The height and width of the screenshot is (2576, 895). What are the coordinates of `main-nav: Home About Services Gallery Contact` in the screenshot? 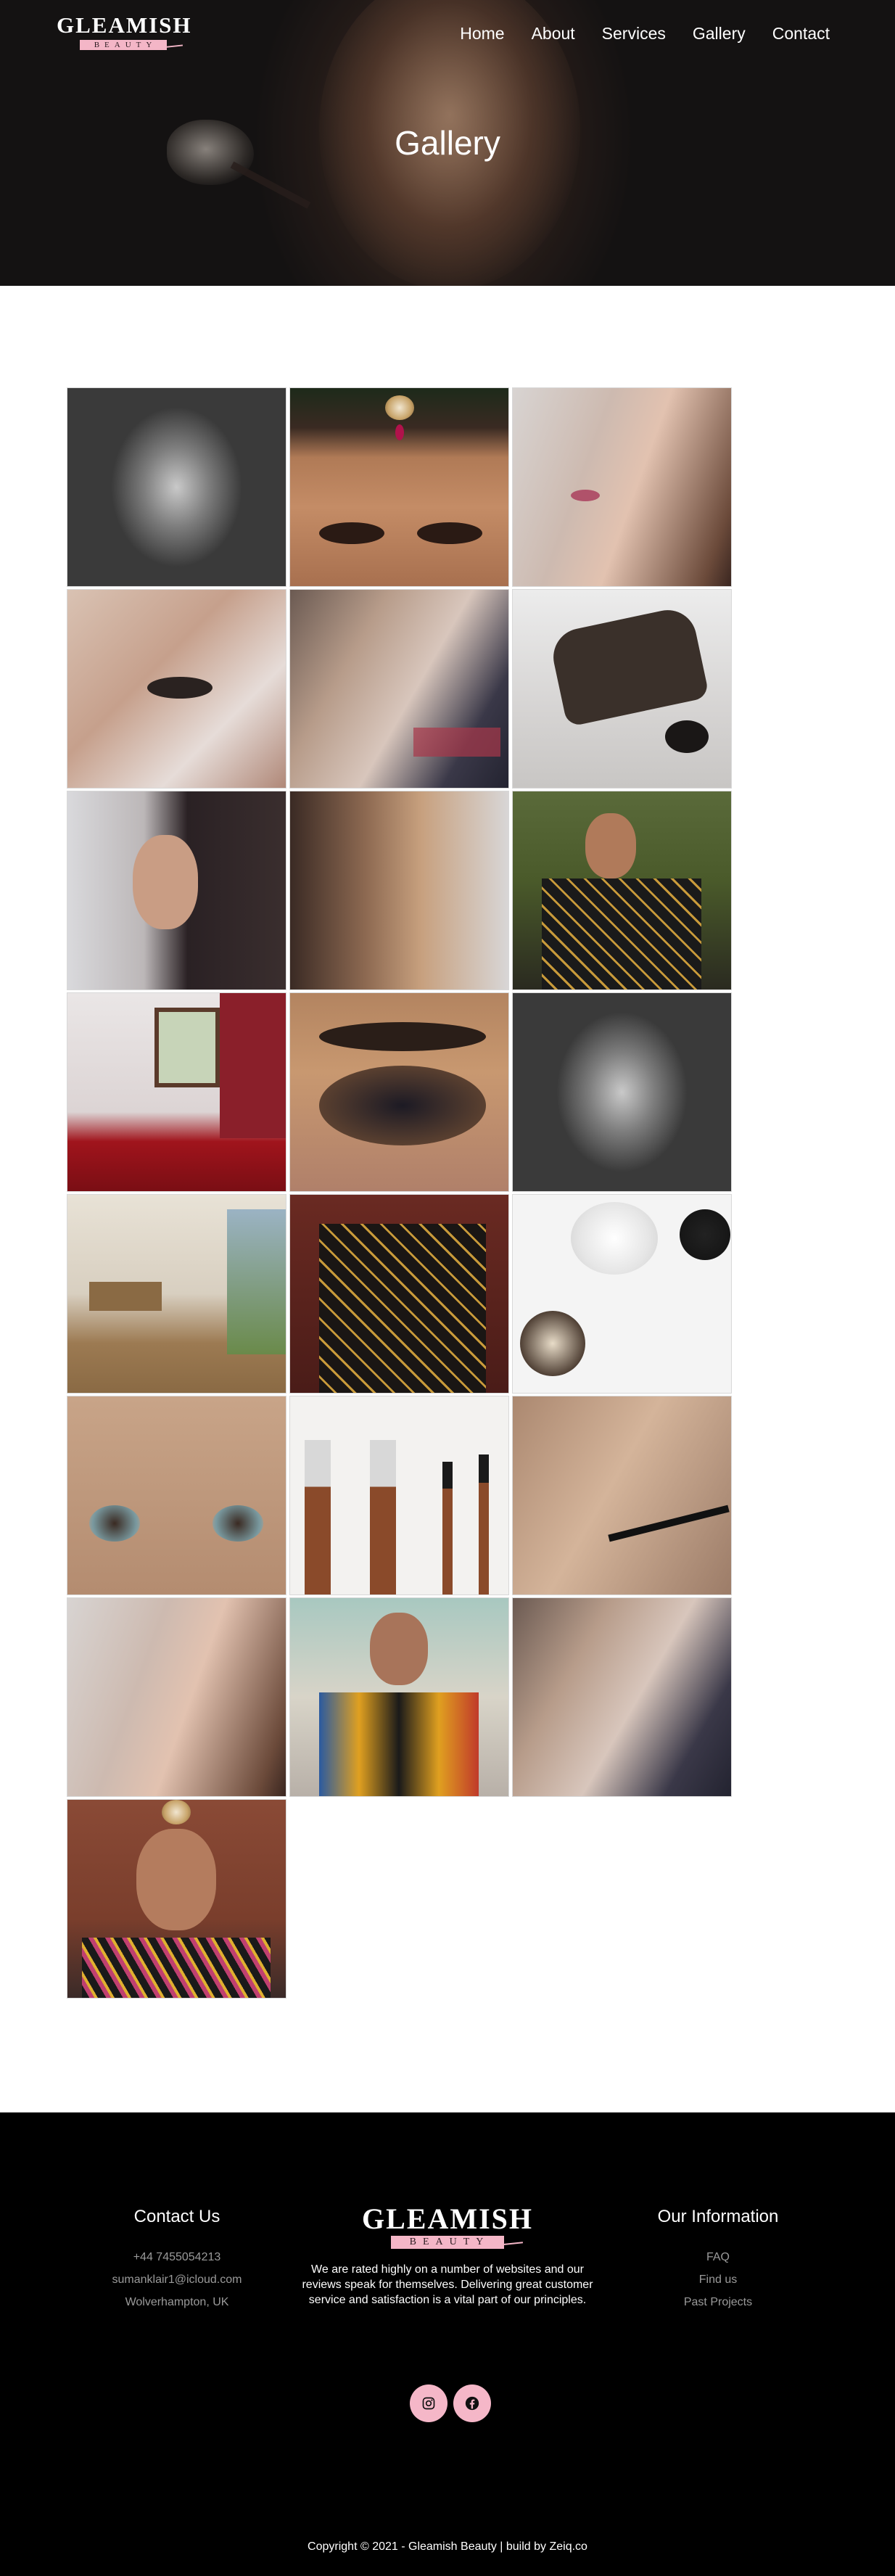 It's located at (631, 33).